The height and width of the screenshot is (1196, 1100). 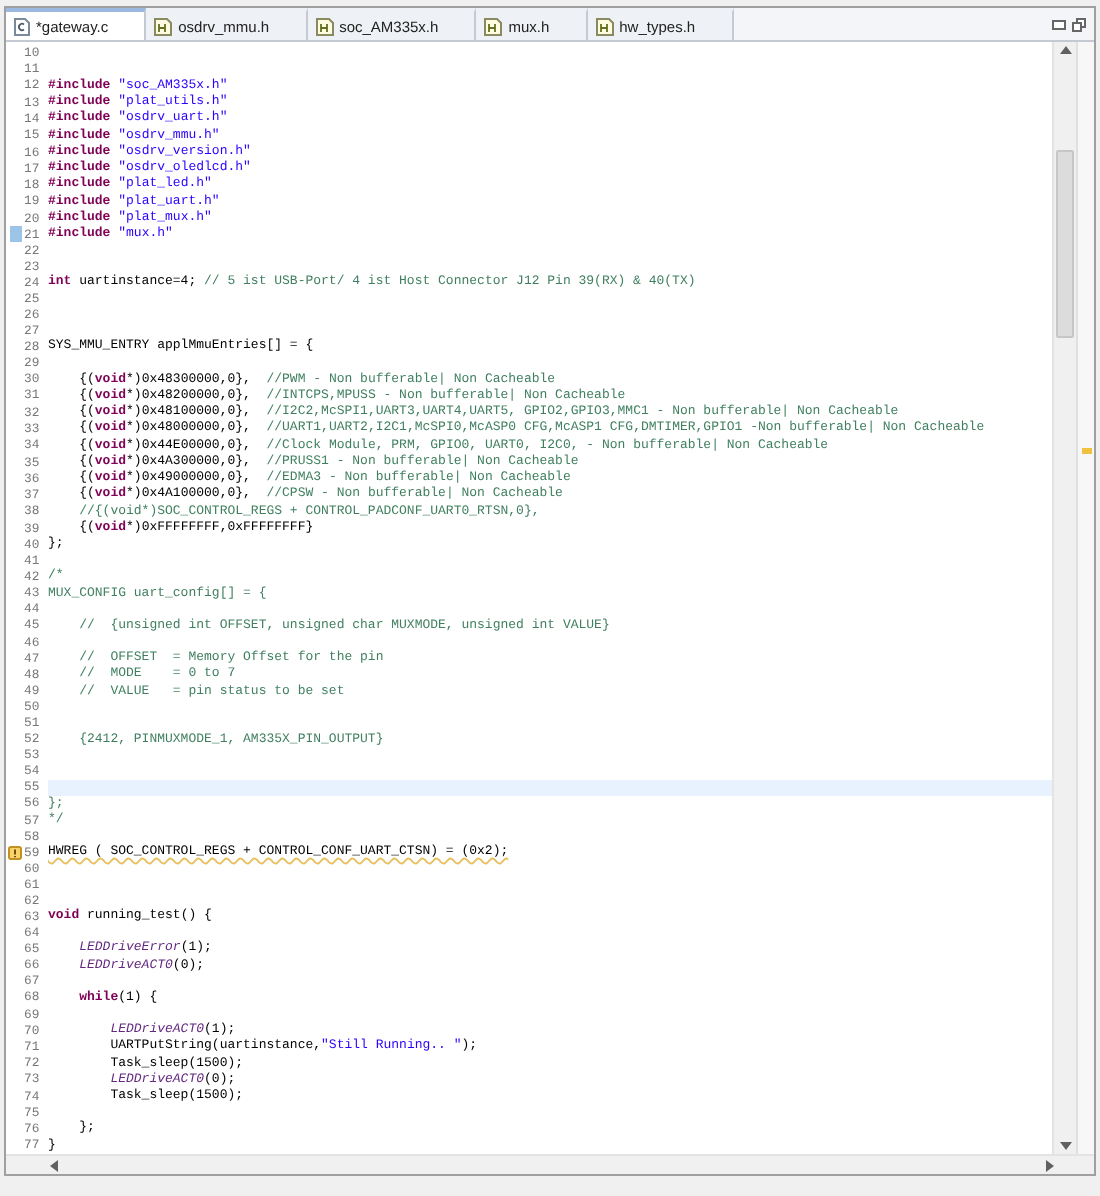 I want to click on scroll-left-icon, so click(x=54, y=1165).